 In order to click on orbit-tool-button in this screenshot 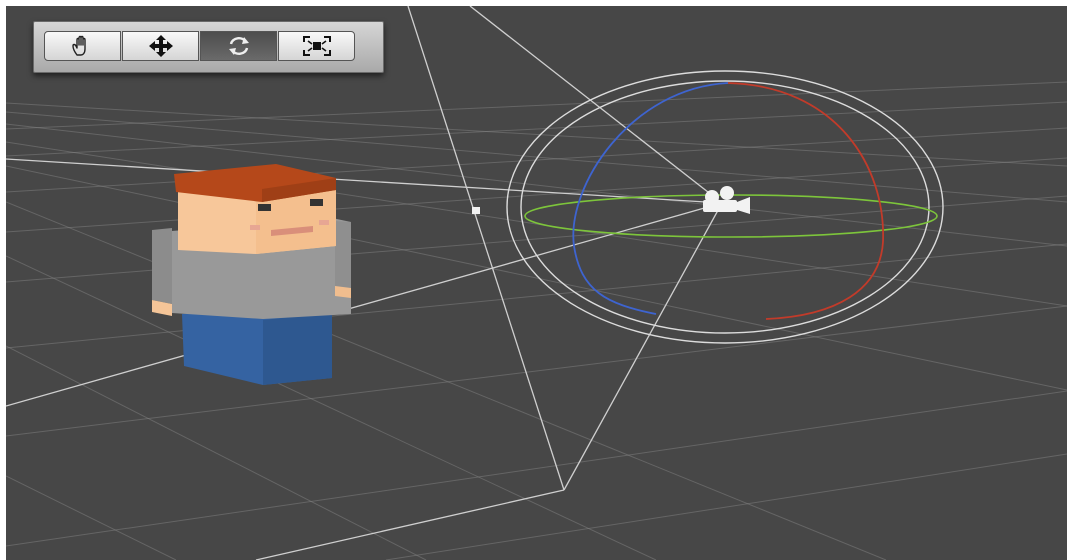, I will do `click(238, 46)`.